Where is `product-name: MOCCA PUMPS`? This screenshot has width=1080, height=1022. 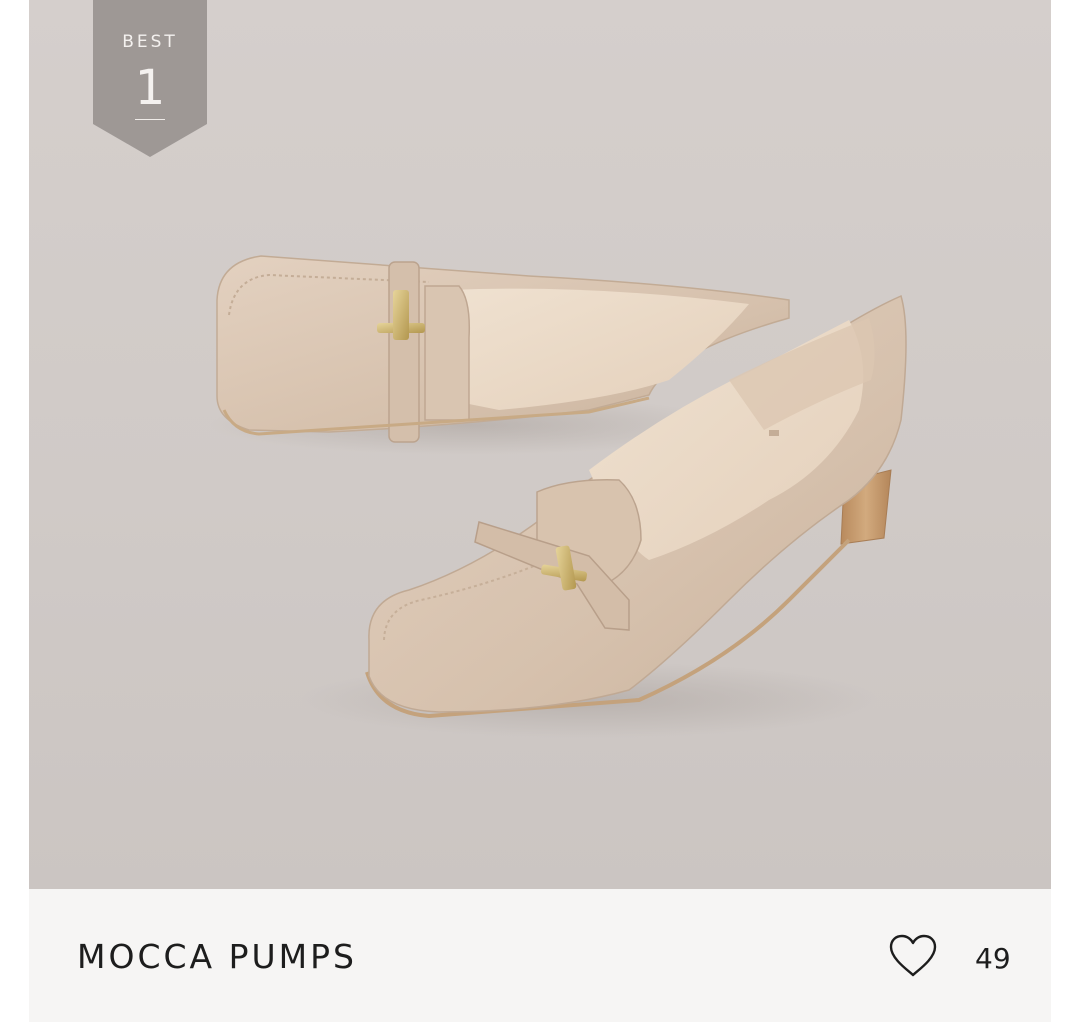 product-name: MOCCA PUMPS is located at coordinates (217, 957).